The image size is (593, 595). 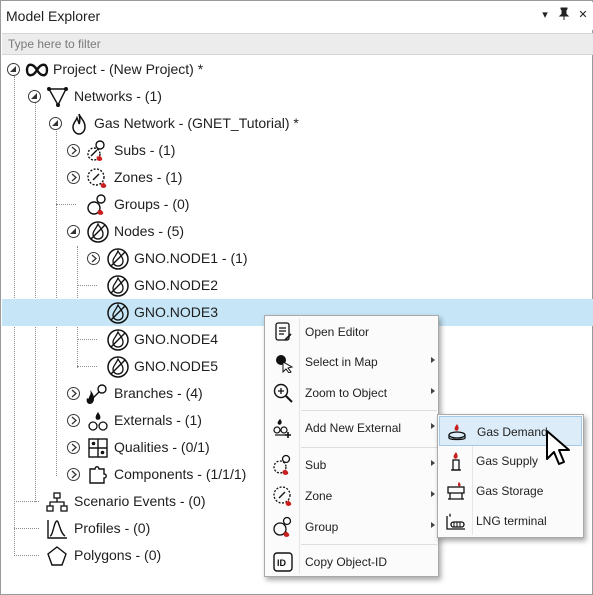 What do you see at coordinates (297, 16) in the screenshot?
I see `title-bar: Model Explorer ▾ ✕` at bounding box center [297, 16].